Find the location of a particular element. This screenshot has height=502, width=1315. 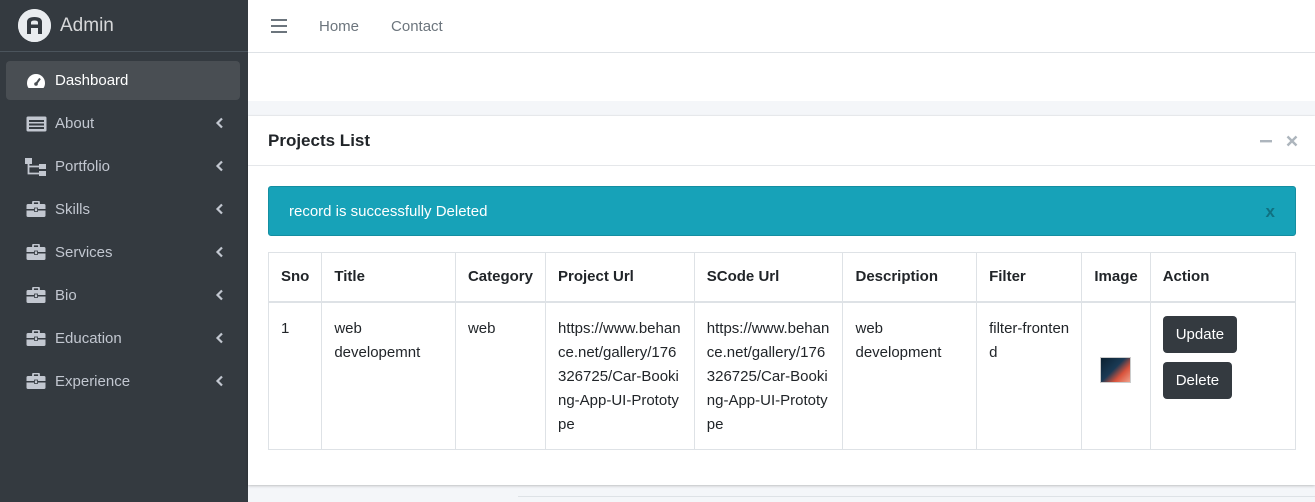

cell-sno: 1 is located at coordinates (295, 375).